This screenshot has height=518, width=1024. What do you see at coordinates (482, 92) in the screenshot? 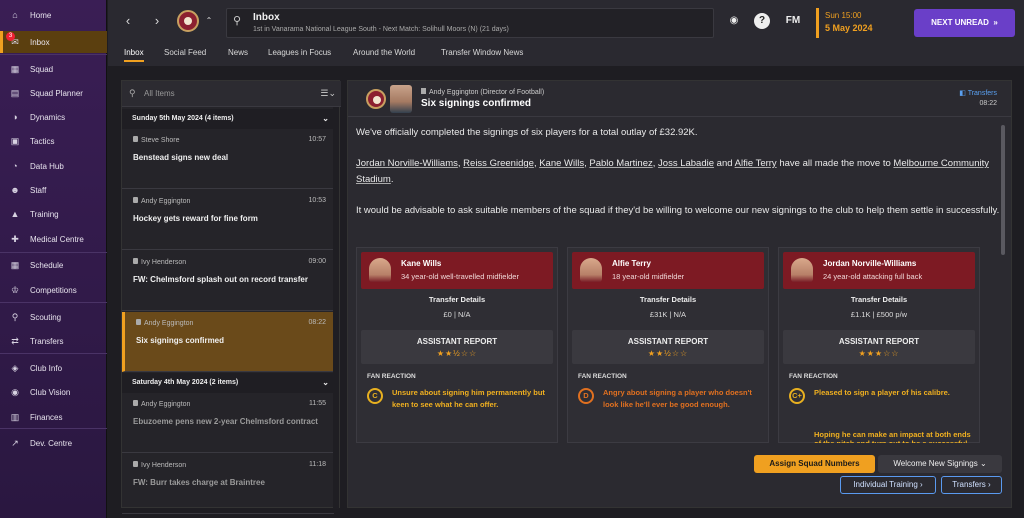
I see `message-sender: Andy Eggington (Director of Football)` at bounding box center [482, 92].